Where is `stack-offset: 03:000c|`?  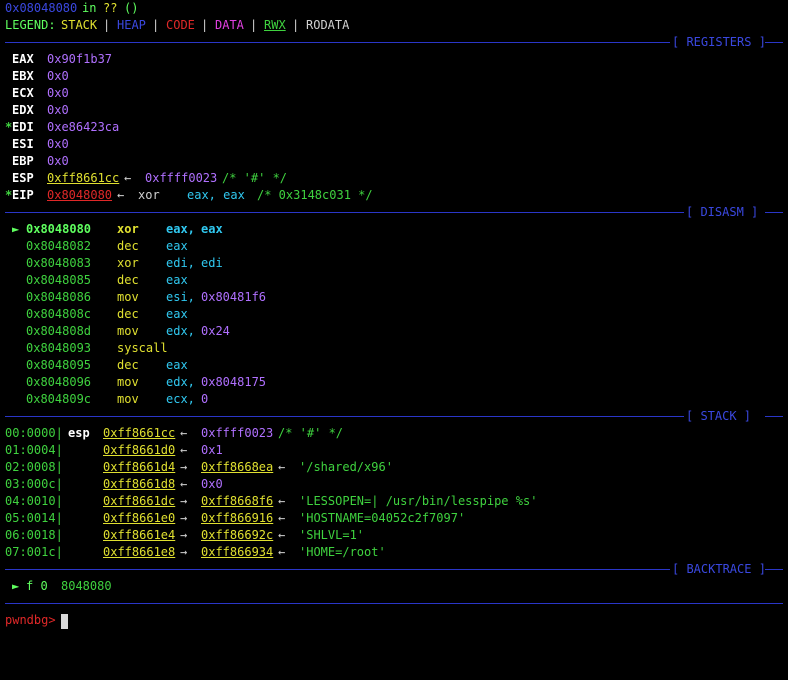
stack-offset: 03:000c| is located at coordinates (34, 484).